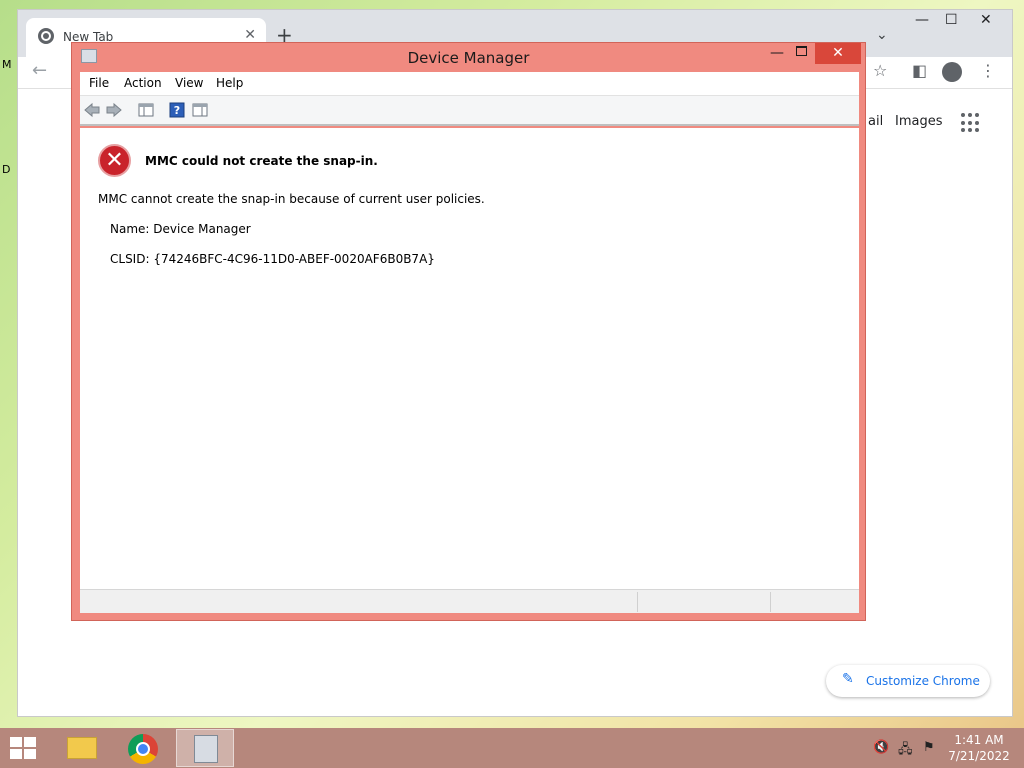  I want to click on snap-in-name: Name: Device Manager, so click(180, 229).